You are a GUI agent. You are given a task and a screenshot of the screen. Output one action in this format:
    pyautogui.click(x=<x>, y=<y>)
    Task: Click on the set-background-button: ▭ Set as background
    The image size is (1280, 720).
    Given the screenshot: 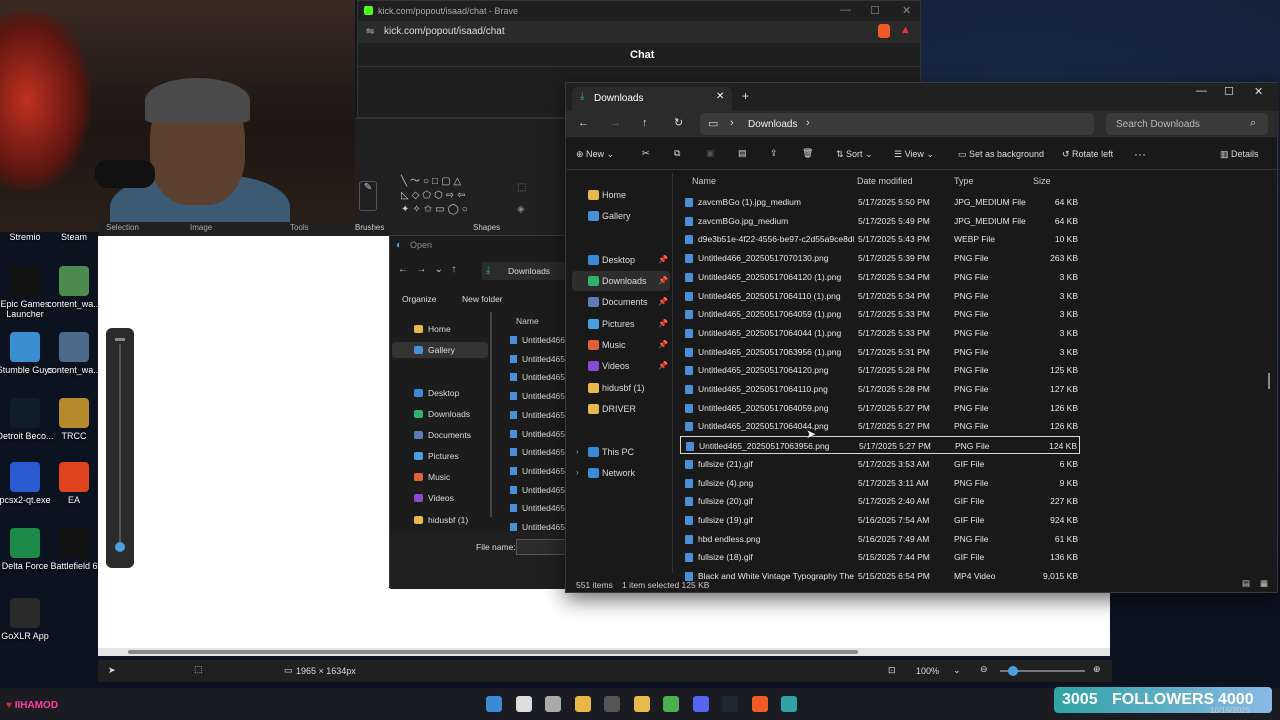 What is the action you would take?
    pyautogui.click(x=1001, y=154)
    